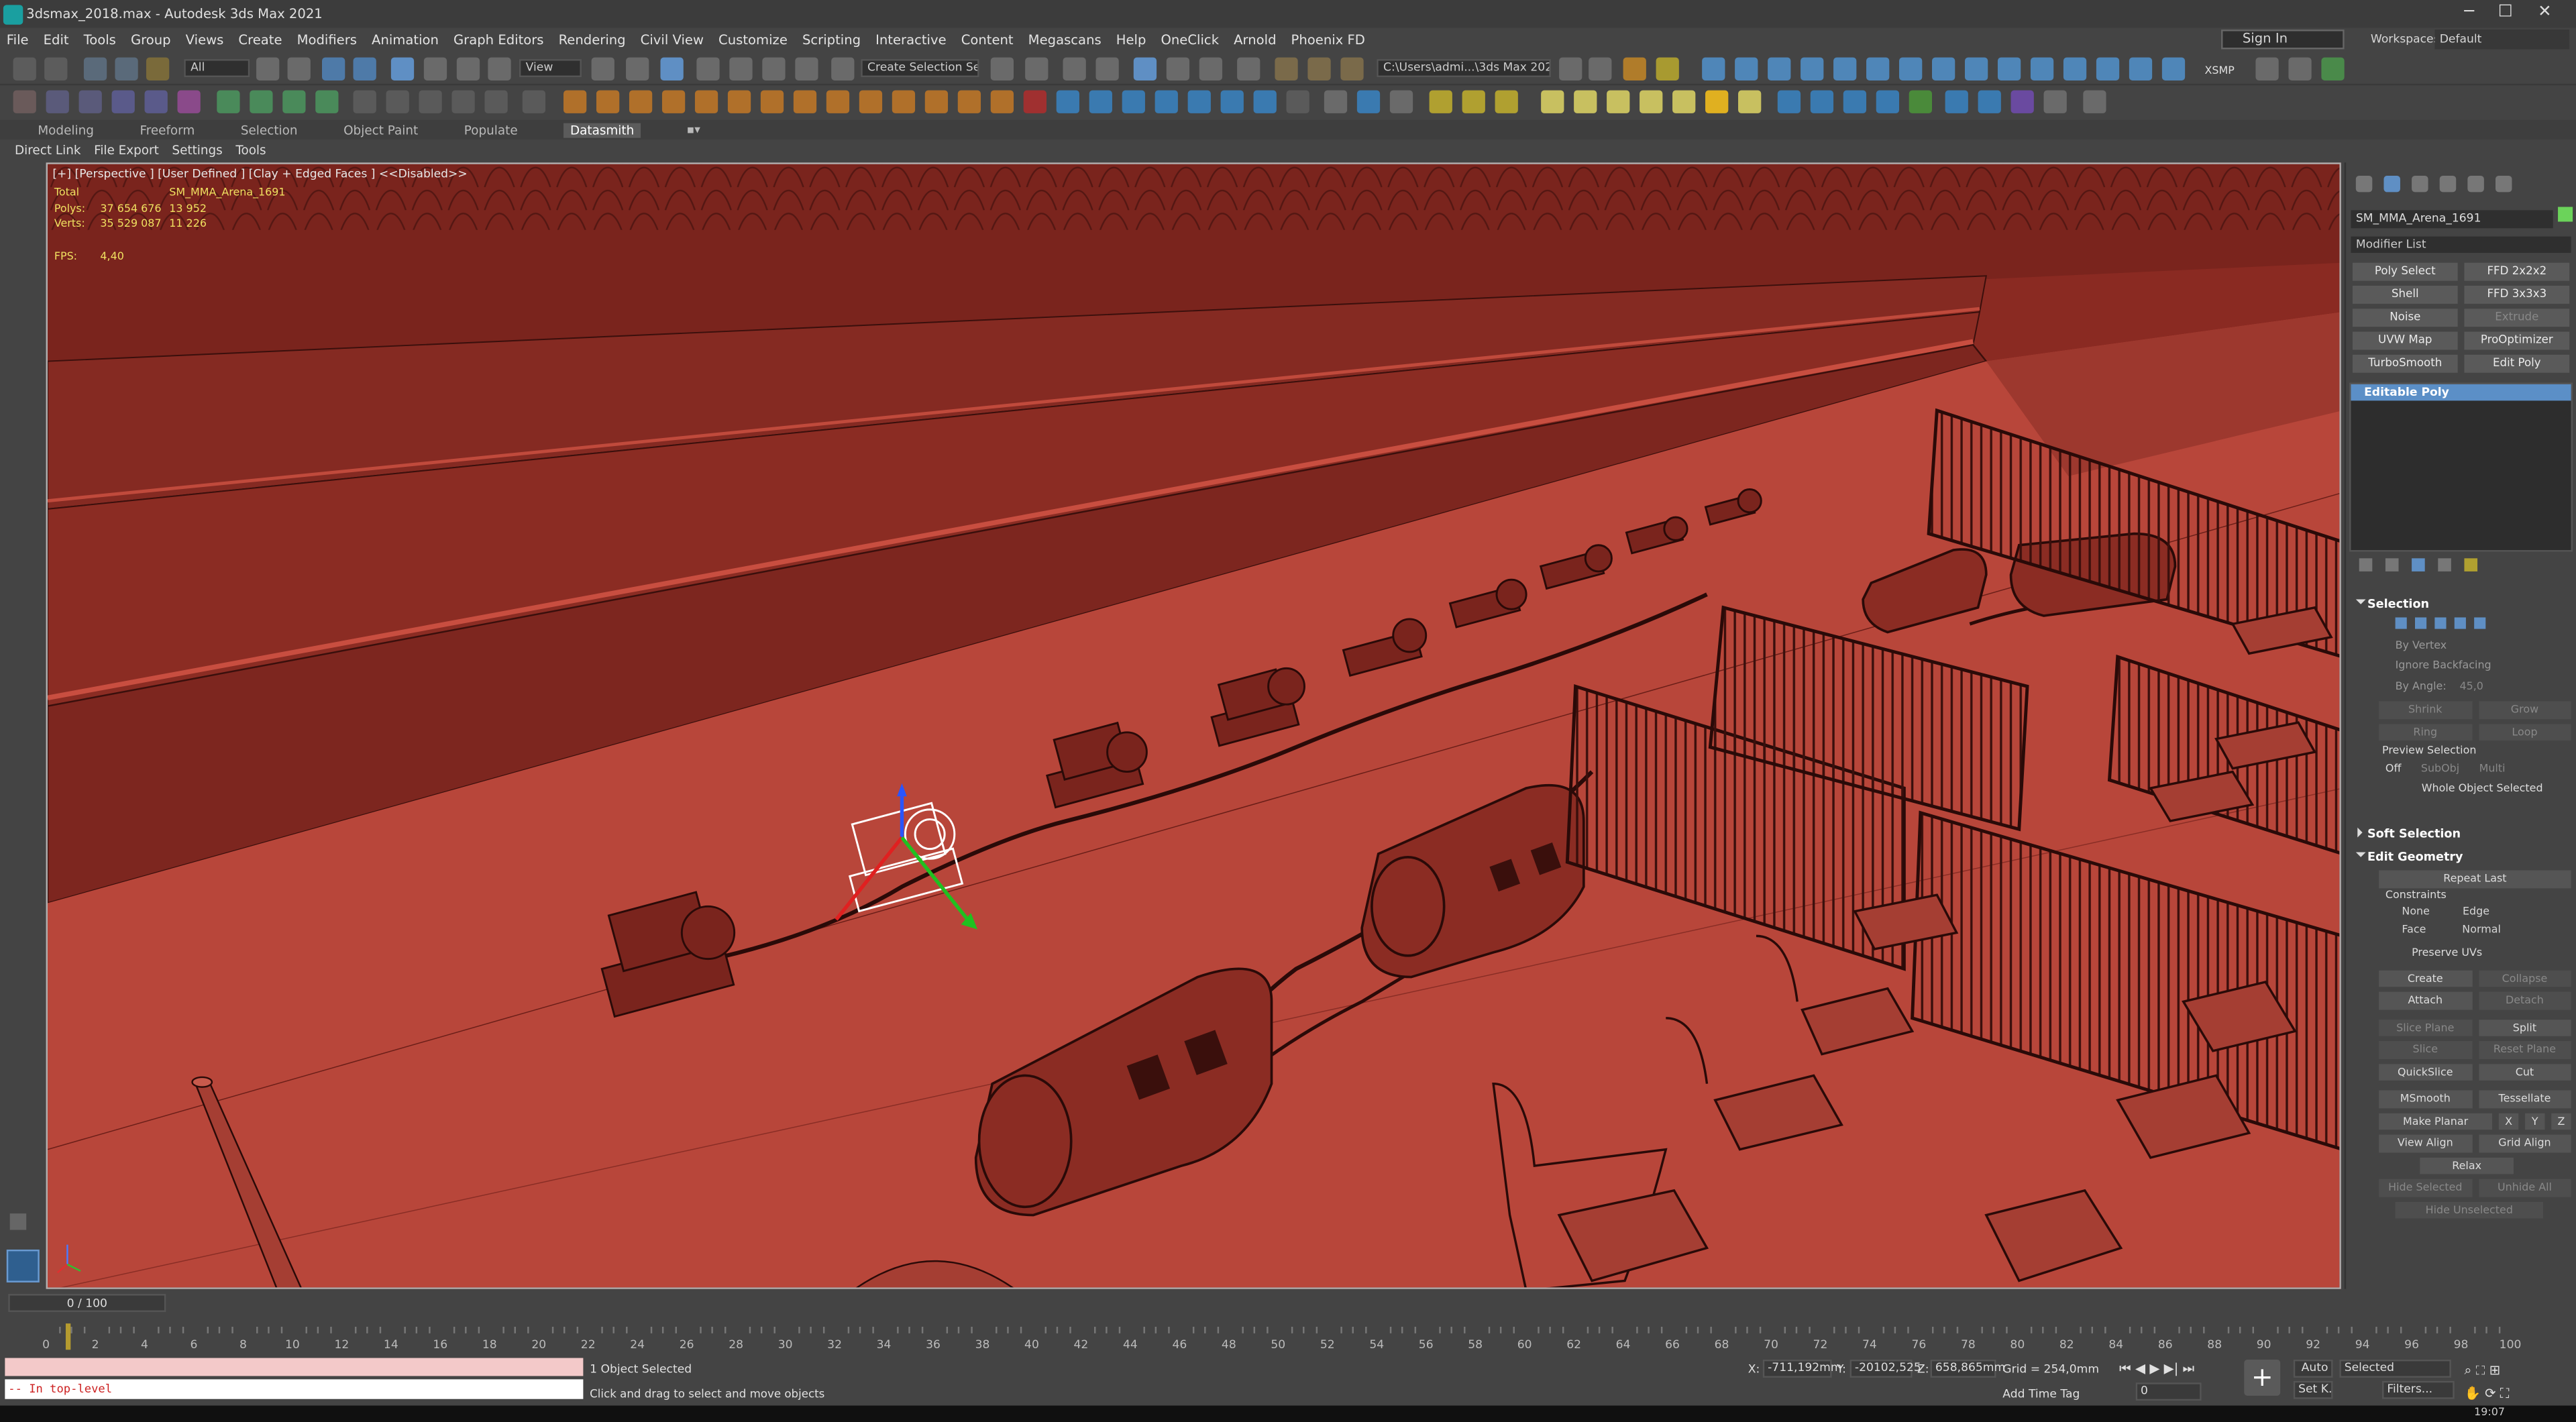 This screenshot has width=2576, height=1422. Describe the element at coordinates (2418, 564) in the screenshot. I see `make-unique-icon` at that location.